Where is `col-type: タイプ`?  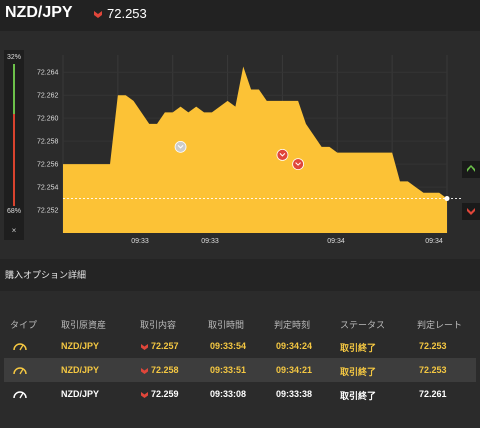 col-type: タイプ is located at coordinates (24, 325).